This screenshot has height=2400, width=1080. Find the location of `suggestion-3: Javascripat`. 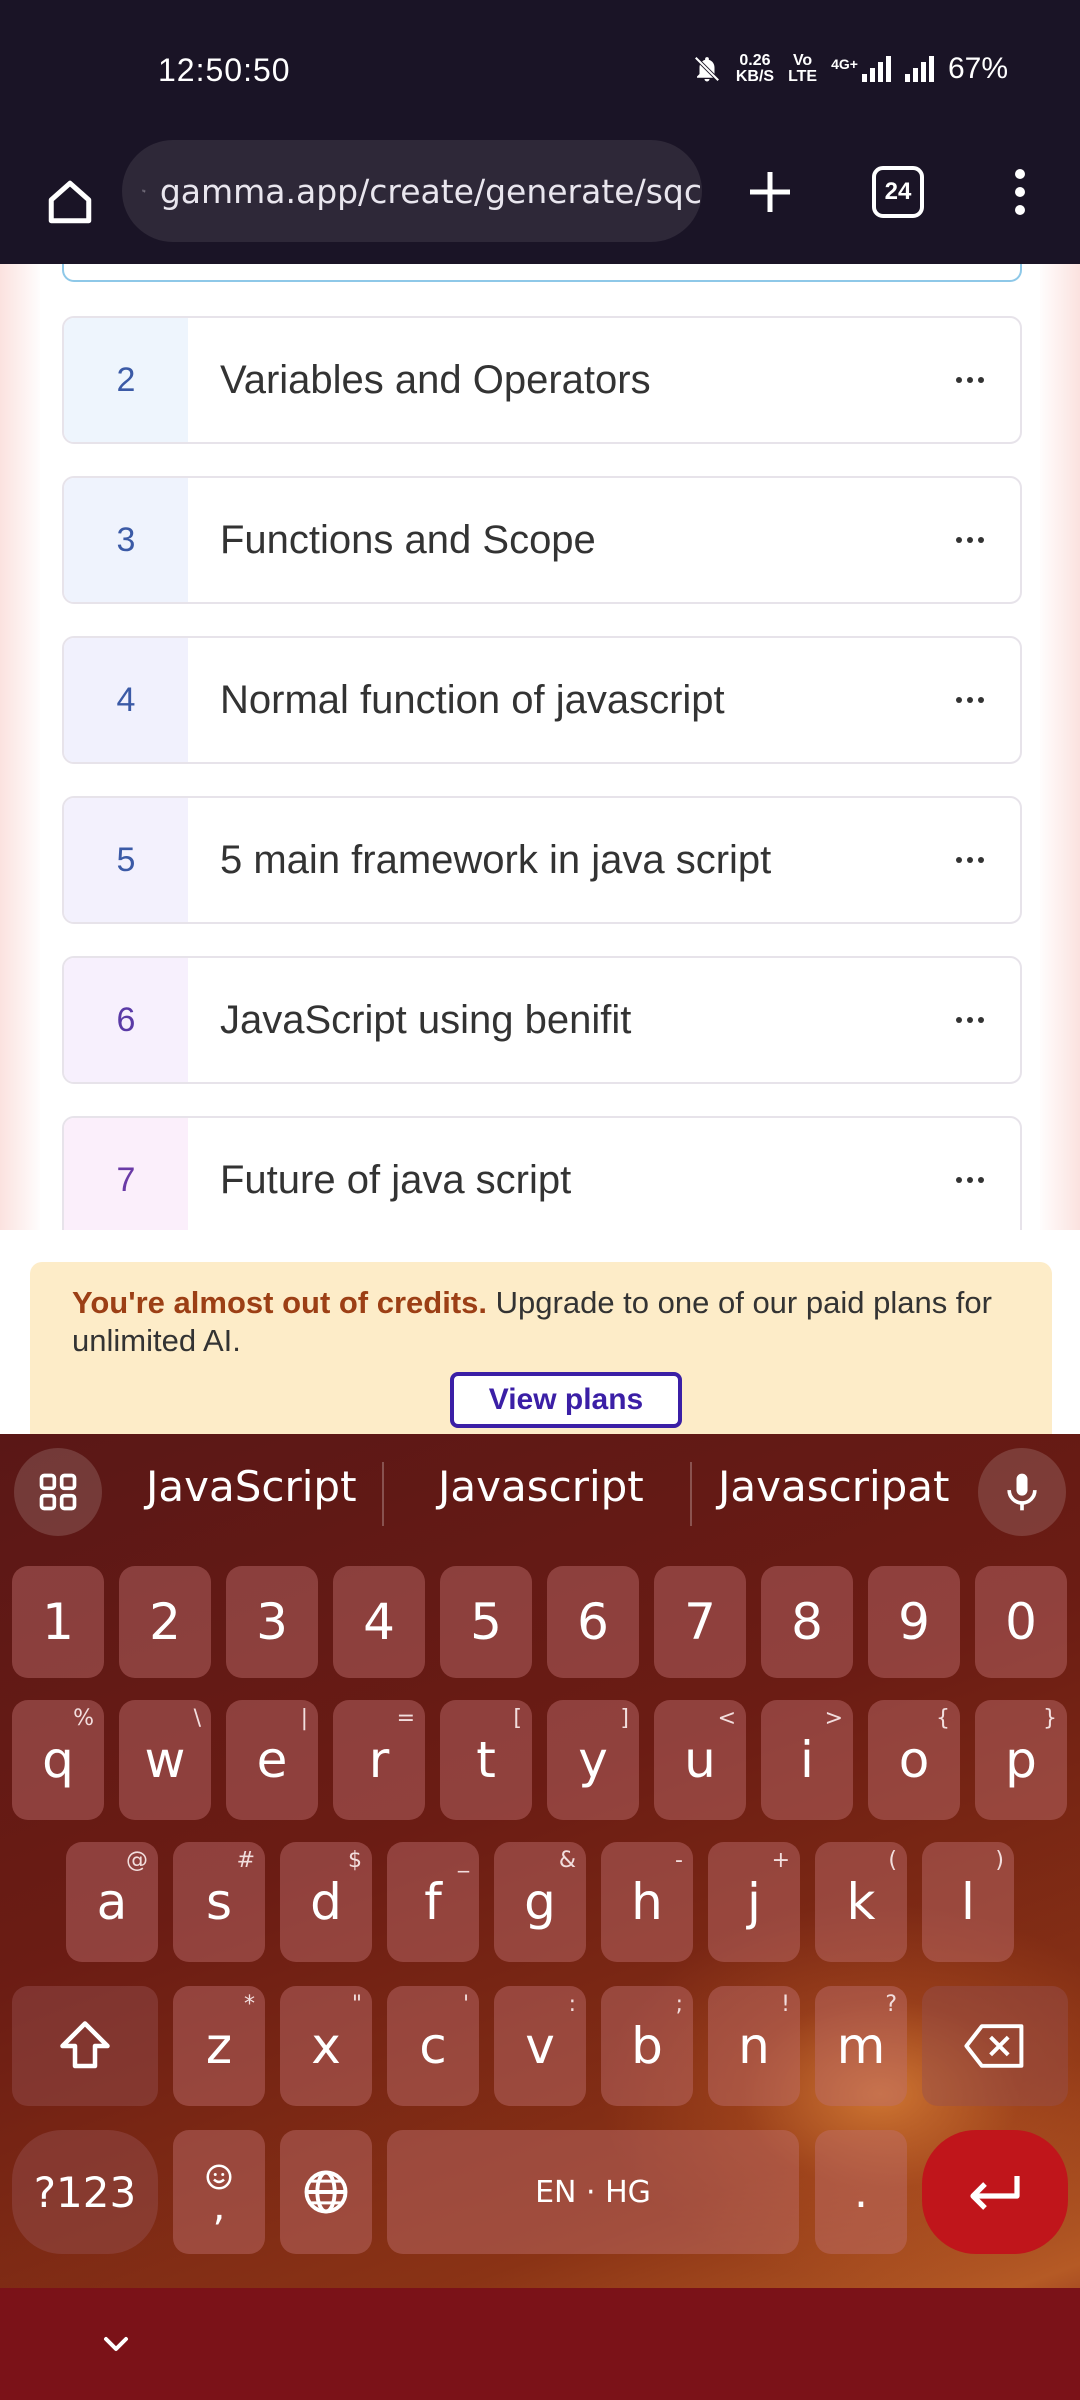

suggestion-3: Javascripat is located at coordinates (834, 1486).